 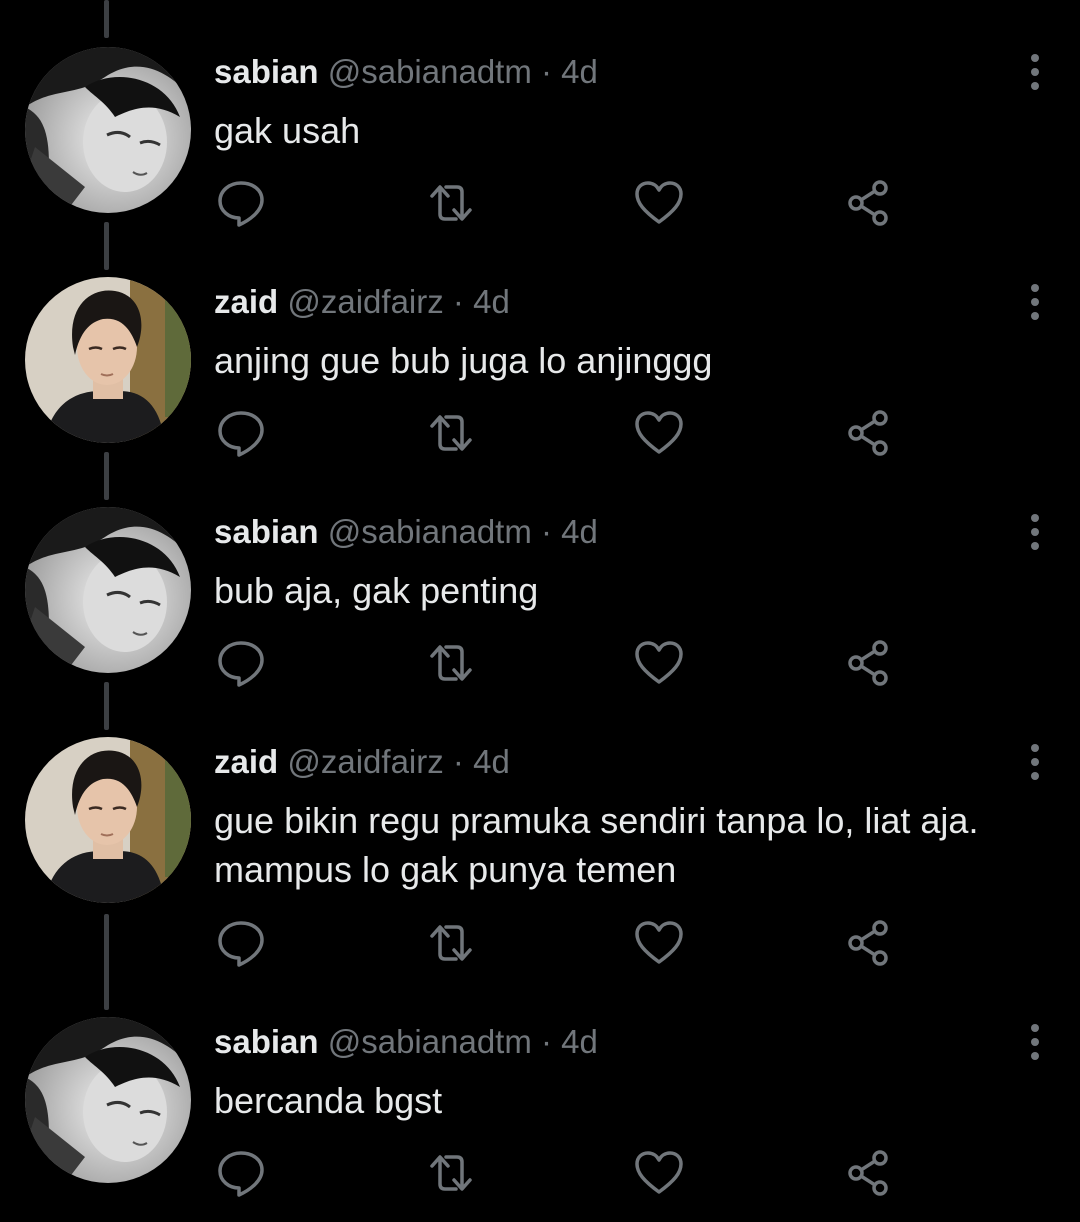 What do you see at coordinates (376, 590) in the screenshot?
I see `tweet-text: bub aja, gak penting` at bounding box center [376, 590].